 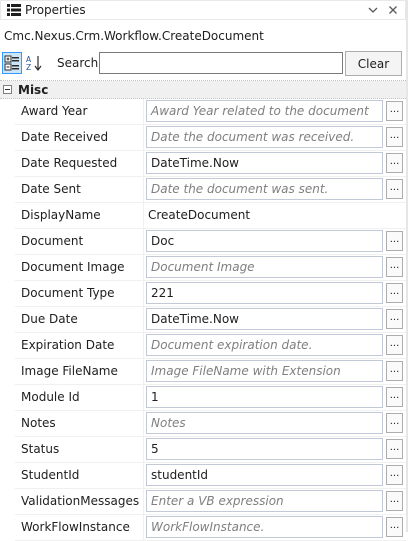 What do you see at coordinates (55, 10) in the screenshot?
I see `window-title: Properties` at bounding box center [55, 10].